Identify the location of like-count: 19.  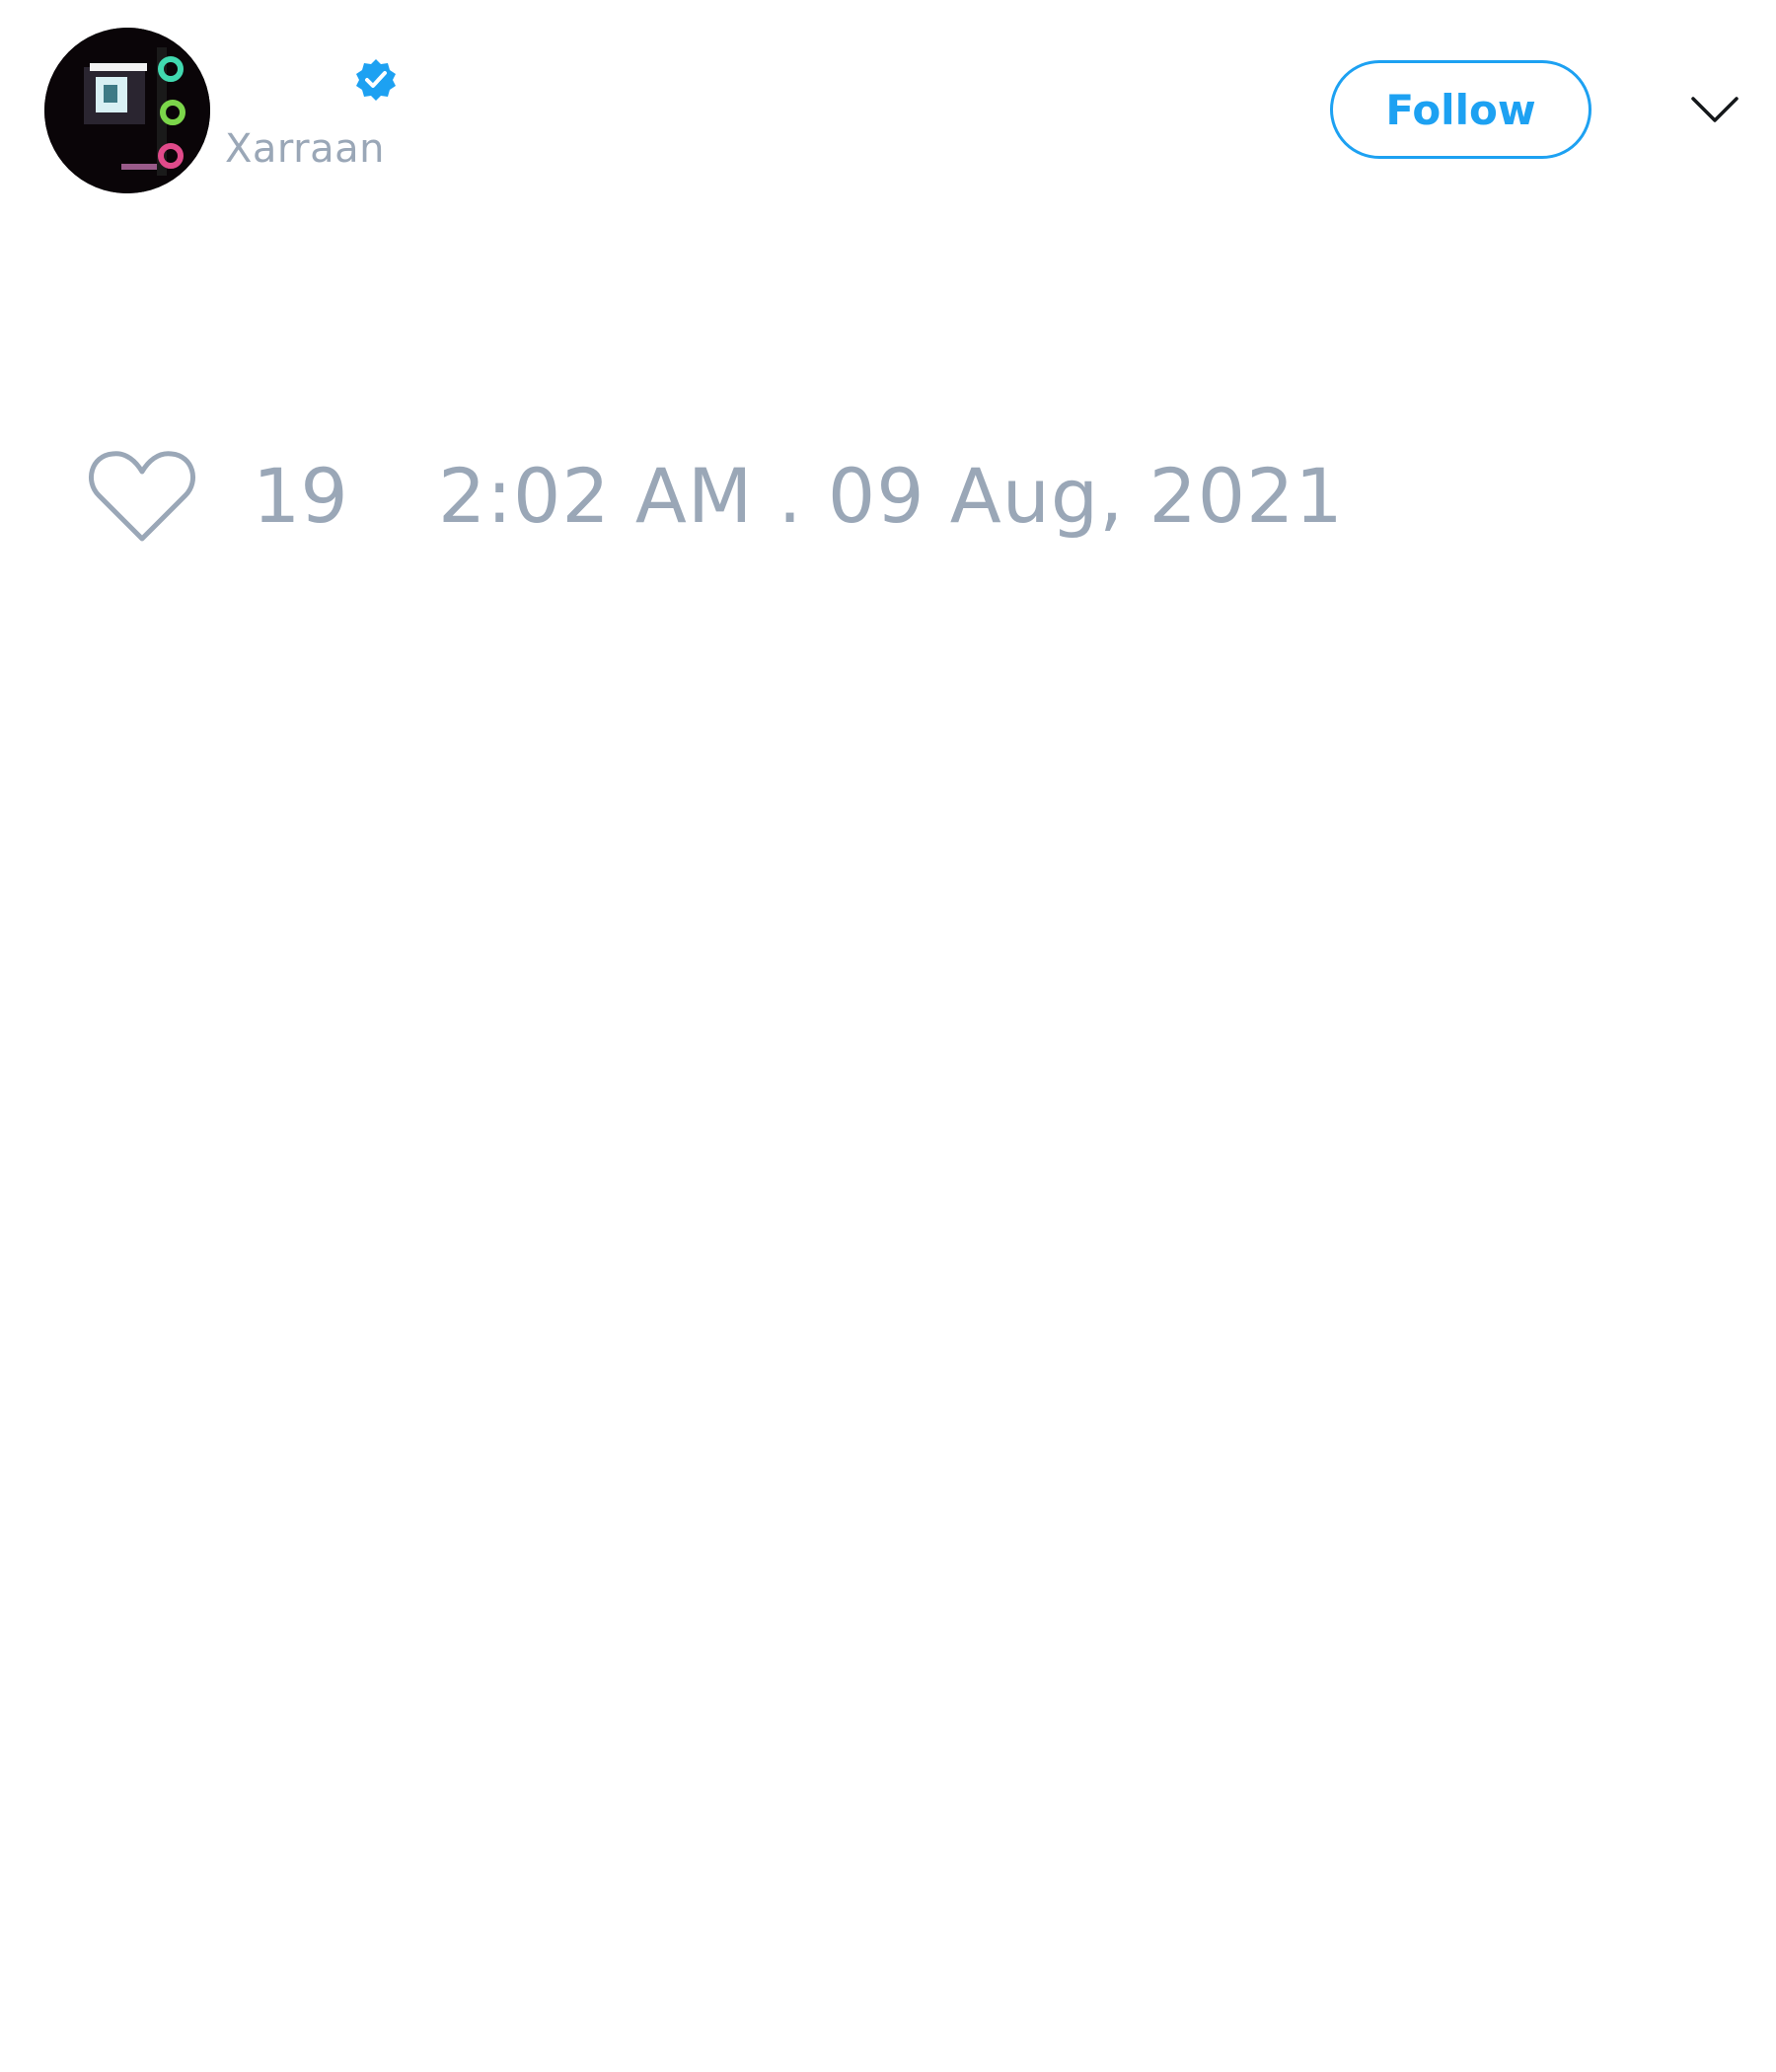
(301, 496).